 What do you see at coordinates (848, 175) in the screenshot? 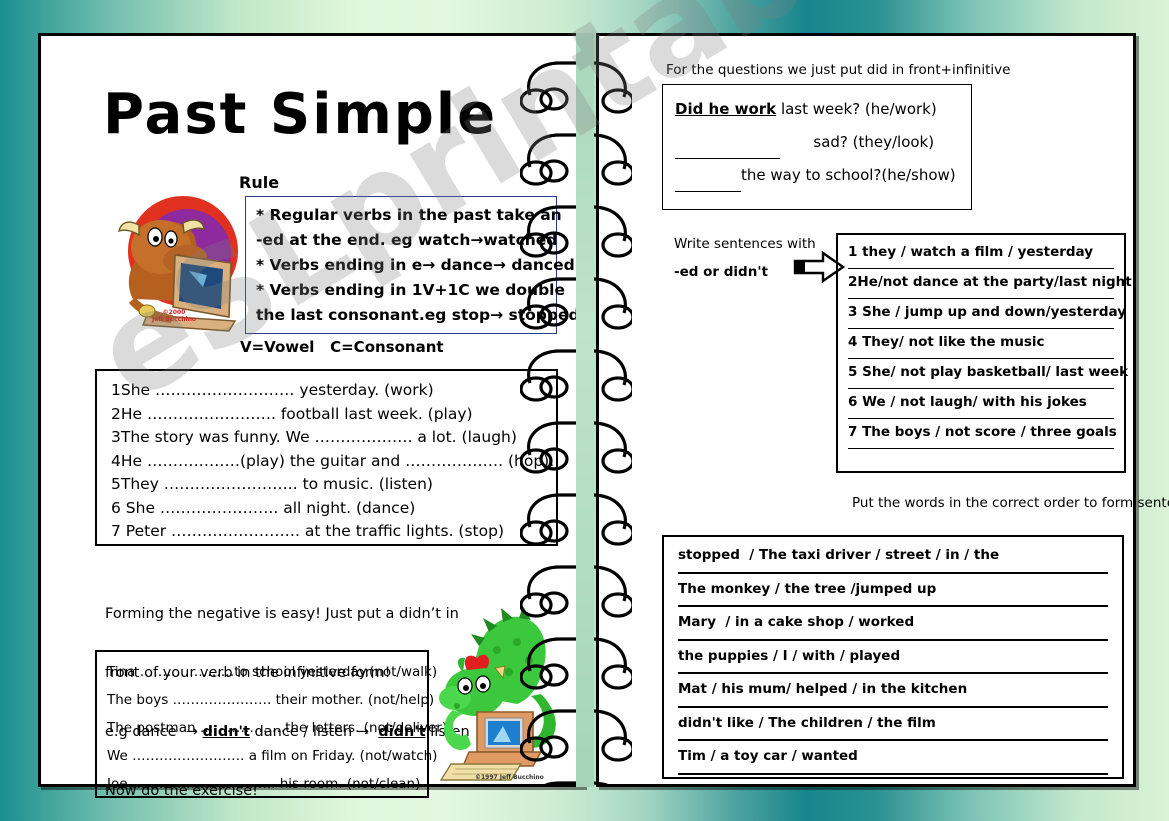
I see `question-line-3-rest: the way to school?(he/show)` at bounding box center [848, 175].